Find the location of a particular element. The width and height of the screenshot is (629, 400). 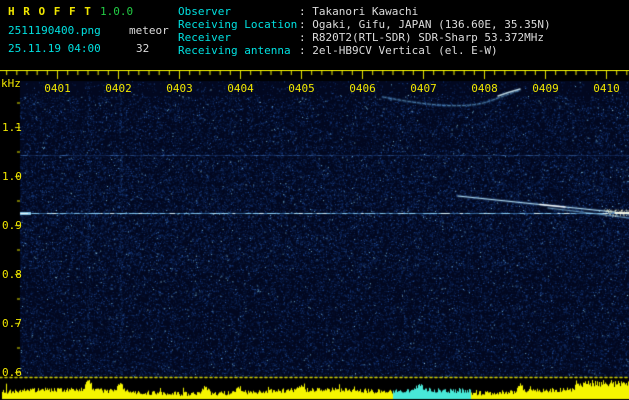

info-value: : 2el-HB9CV Vertical (el. E-W) is located at coordinates (398, 50).